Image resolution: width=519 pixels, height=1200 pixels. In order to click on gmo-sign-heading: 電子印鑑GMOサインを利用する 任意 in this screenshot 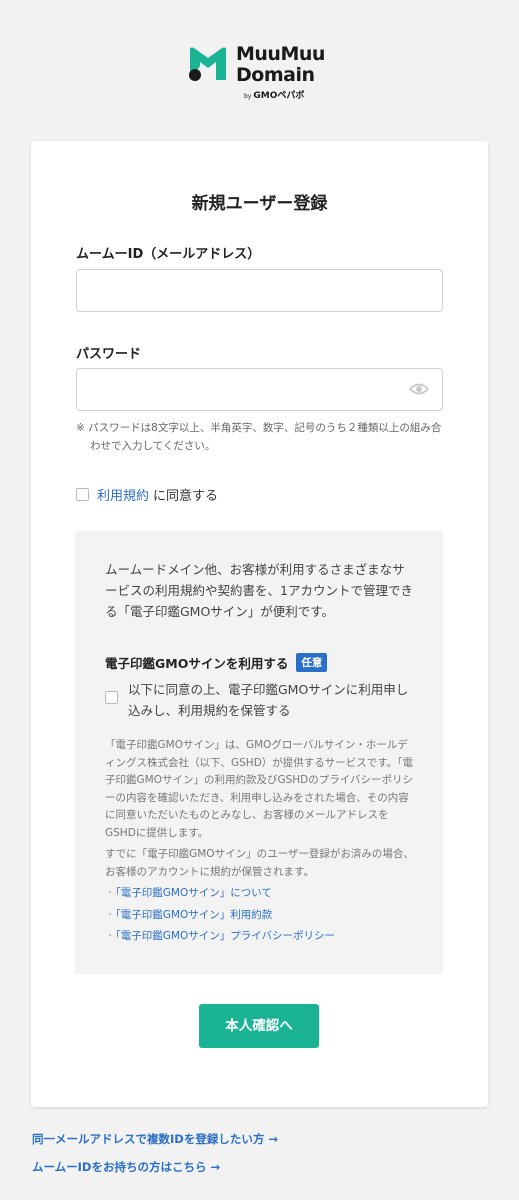, I will do `click(216, 662)`.